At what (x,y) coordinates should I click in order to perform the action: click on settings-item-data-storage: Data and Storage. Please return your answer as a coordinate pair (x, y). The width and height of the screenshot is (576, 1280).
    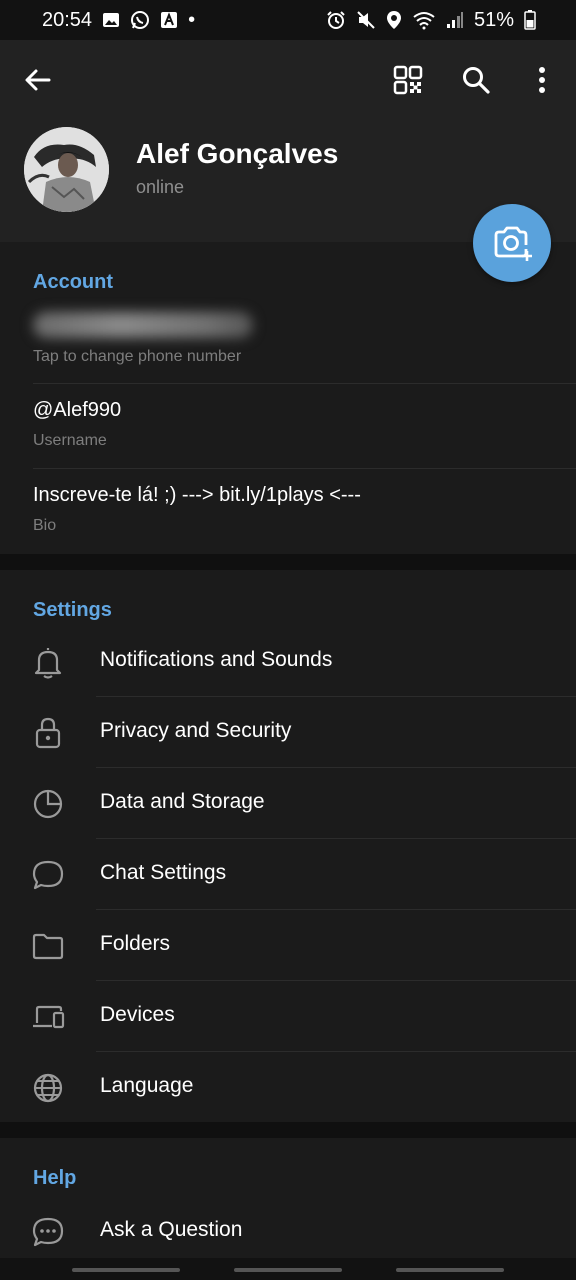
    Looking at the image, I should click on (288, 803).